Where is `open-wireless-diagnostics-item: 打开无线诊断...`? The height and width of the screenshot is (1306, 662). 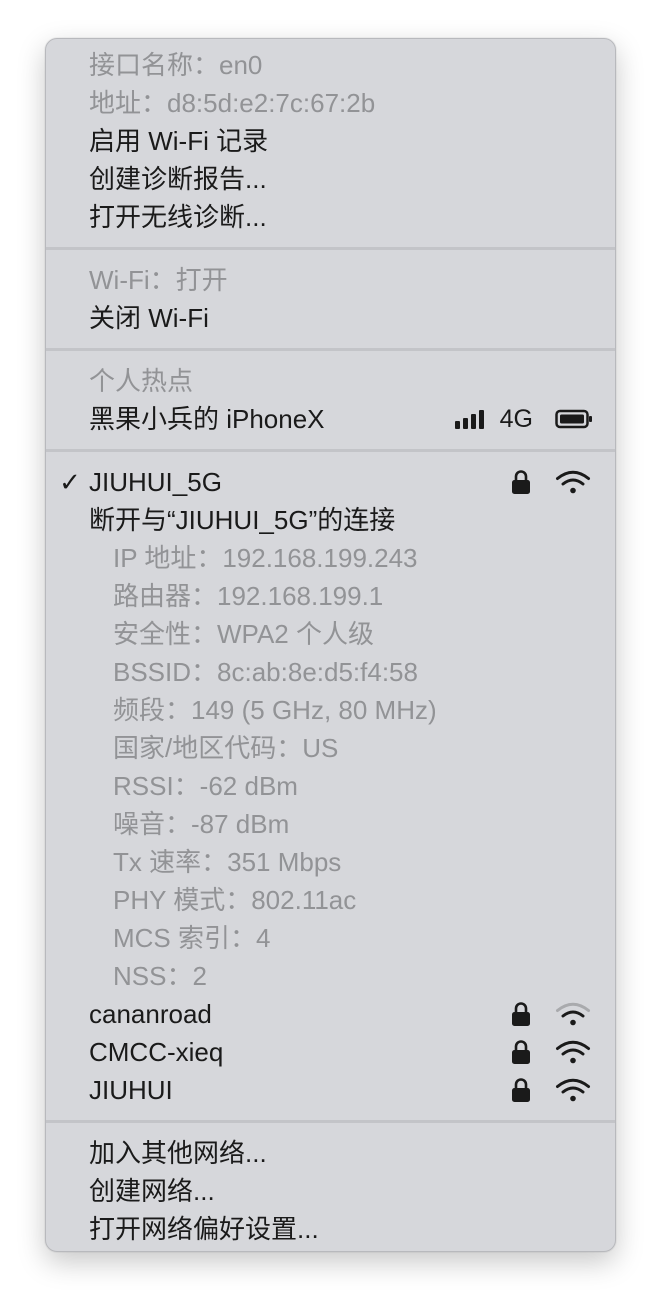 open-wireless-diagnostics-item: 打开无线诊断... is located at coordinates (330, 217).